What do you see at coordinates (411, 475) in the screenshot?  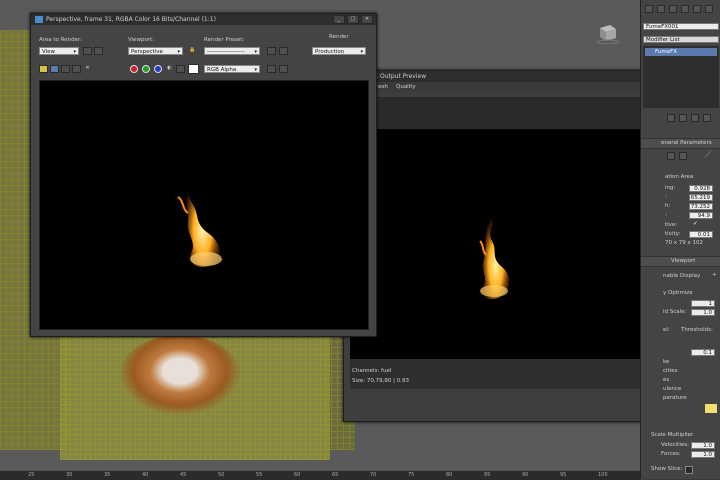 I see `ruler-tick: 75` at bounding box center [411, 475].